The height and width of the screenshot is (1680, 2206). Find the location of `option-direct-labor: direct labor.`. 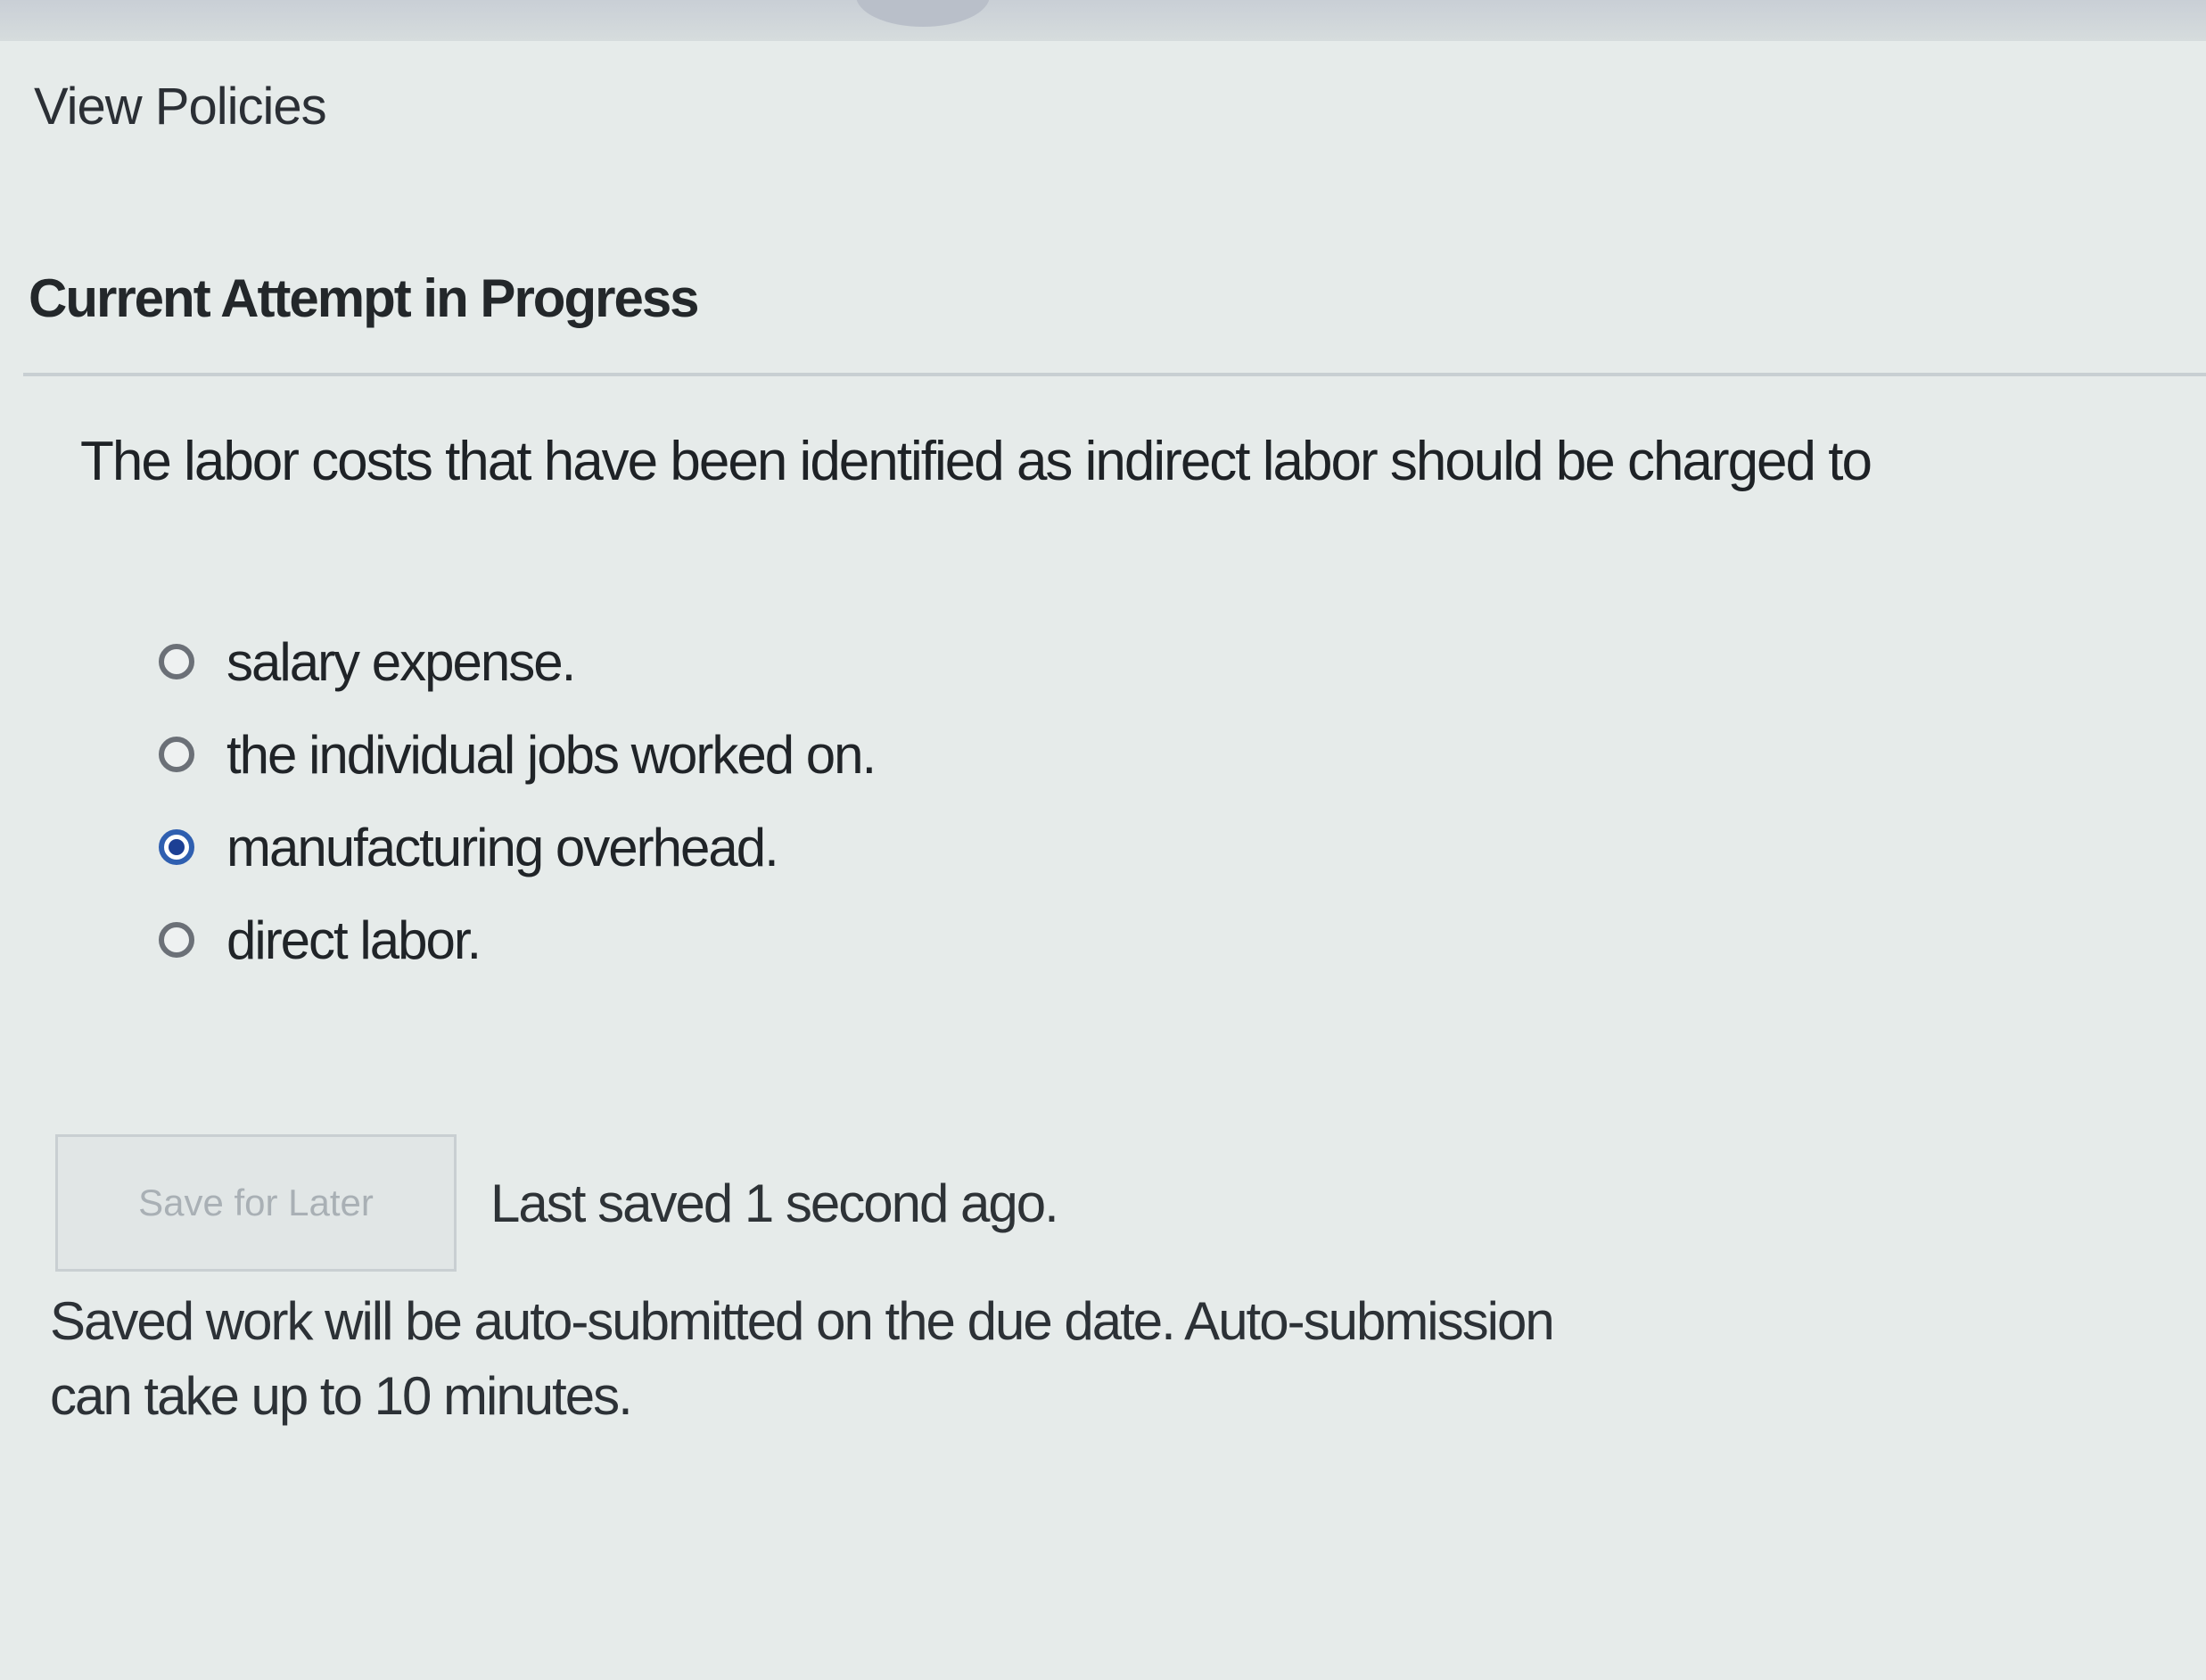

option-direct-labor: direct labor. is located at coordinates (517, 940).